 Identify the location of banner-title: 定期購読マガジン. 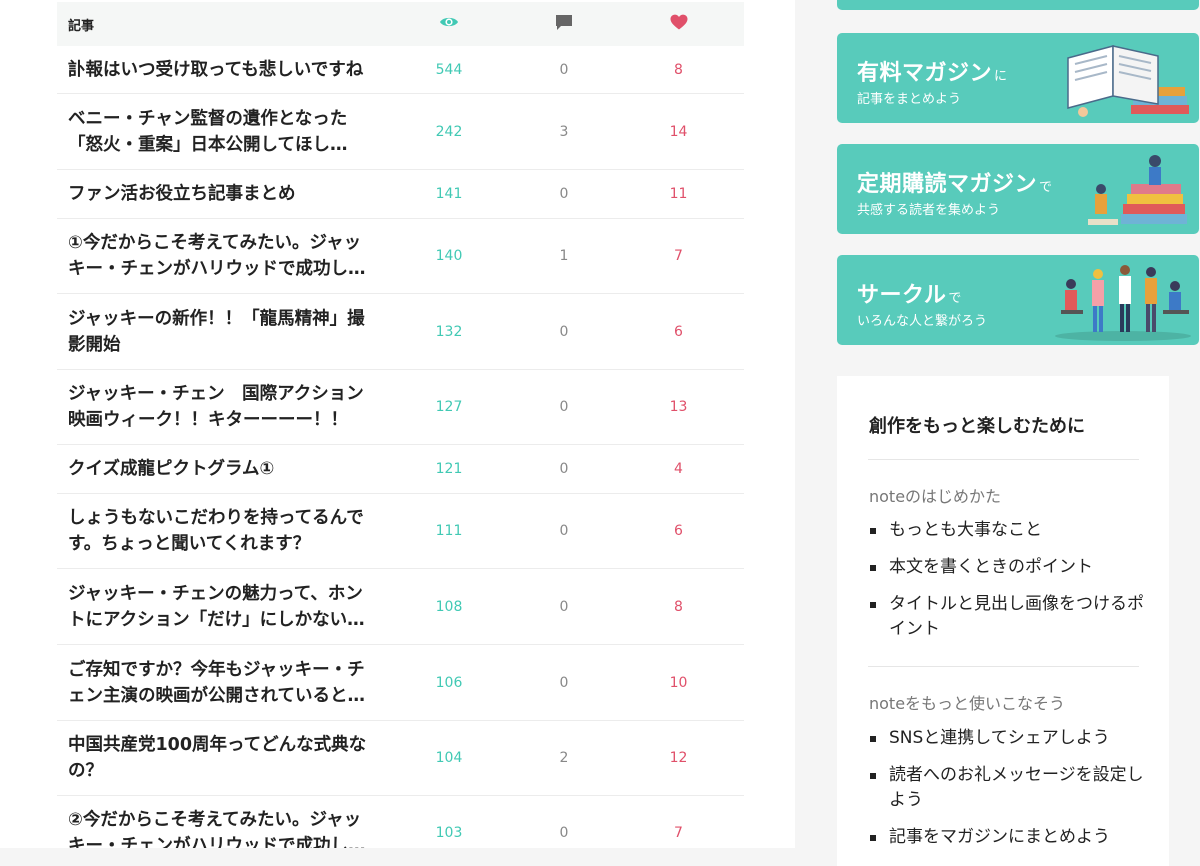
(947, 184).